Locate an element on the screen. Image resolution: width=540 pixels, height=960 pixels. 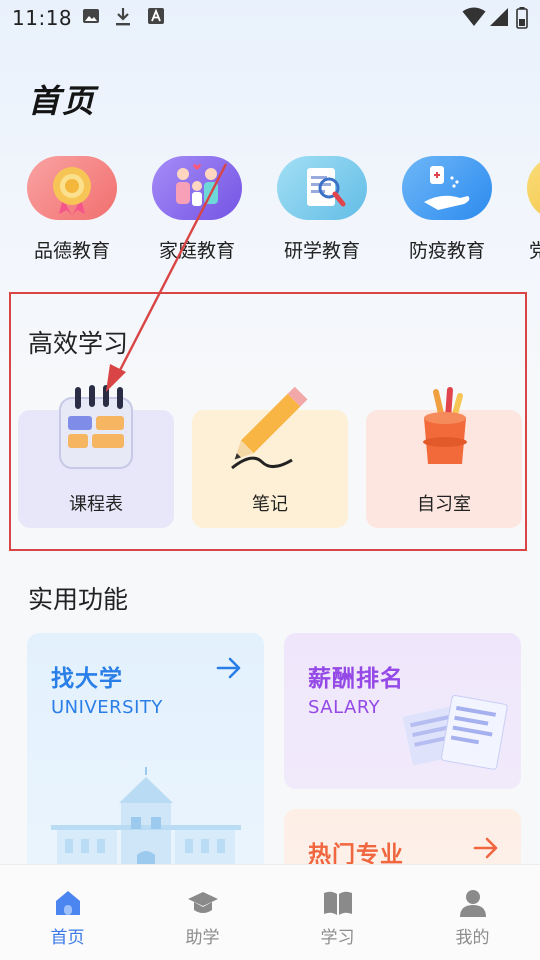
graduation-cap-icon is located at coordinates (202, 902).